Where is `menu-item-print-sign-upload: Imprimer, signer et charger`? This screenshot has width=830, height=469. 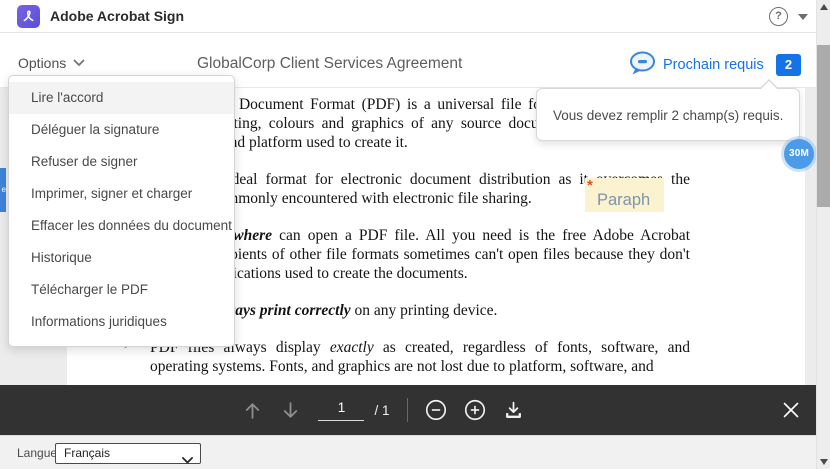
menu-item-print-sign-upload: Imprimer, signer et charger is located at coordinates (121, 194).